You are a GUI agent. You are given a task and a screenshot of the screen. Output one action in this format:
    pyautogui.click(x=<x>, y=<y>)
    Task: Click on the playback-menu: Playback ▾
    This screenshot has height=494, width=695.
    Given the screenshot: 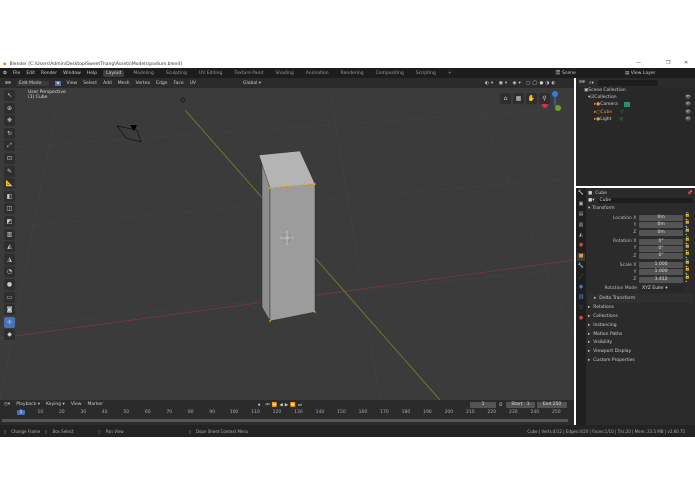 What is the action you would take?
    pyautogui.click(x=28, y=404)
    